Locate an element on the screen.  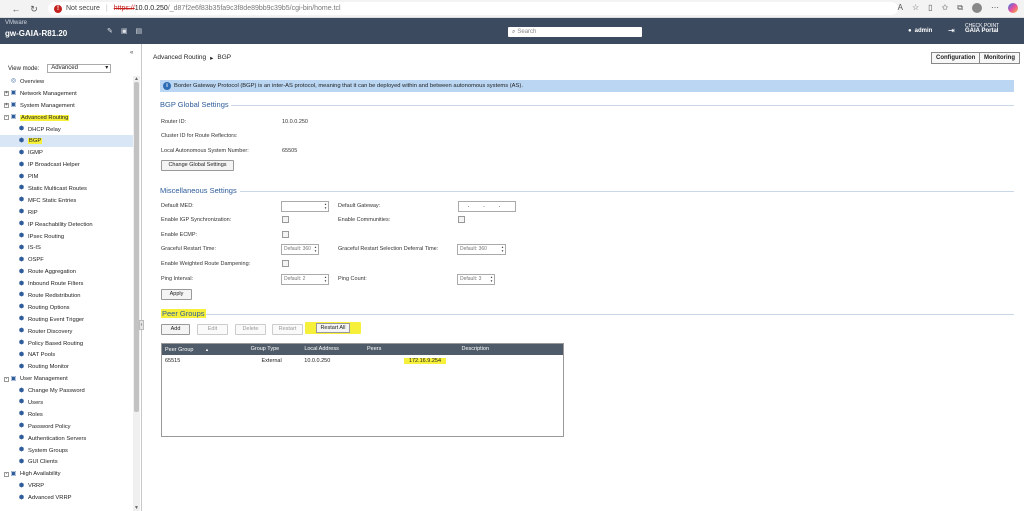
search-input: ⌕ Search is located at coordinates (575, 32).